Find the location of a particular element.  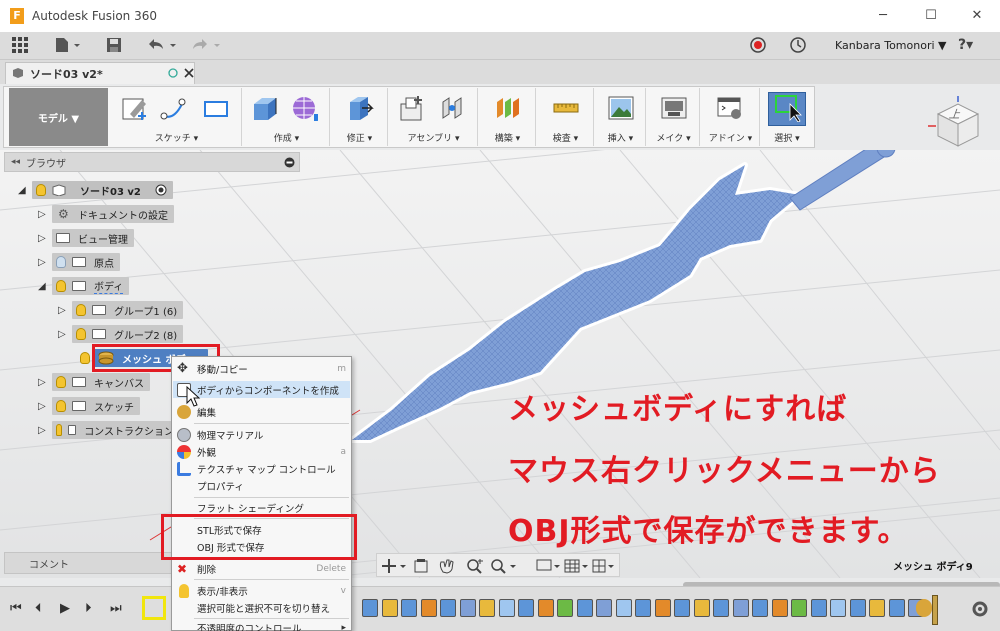

minimize-button: ─ is located at coordinates (883, 16).